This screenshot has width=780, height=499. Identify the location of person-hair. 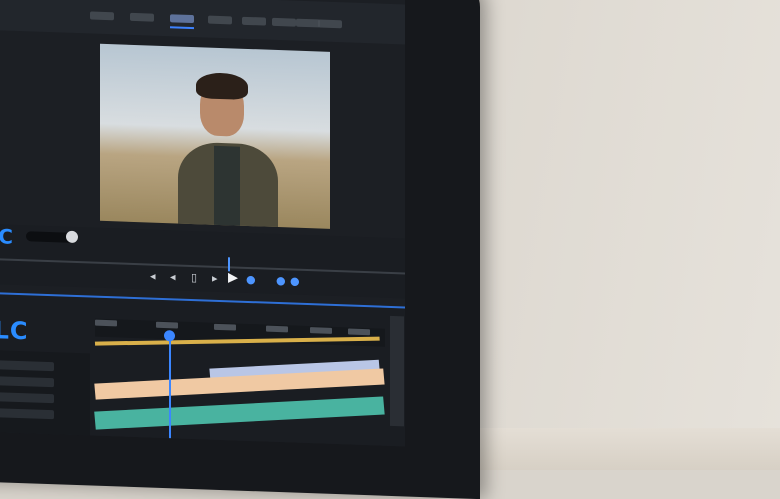
(222, 86).